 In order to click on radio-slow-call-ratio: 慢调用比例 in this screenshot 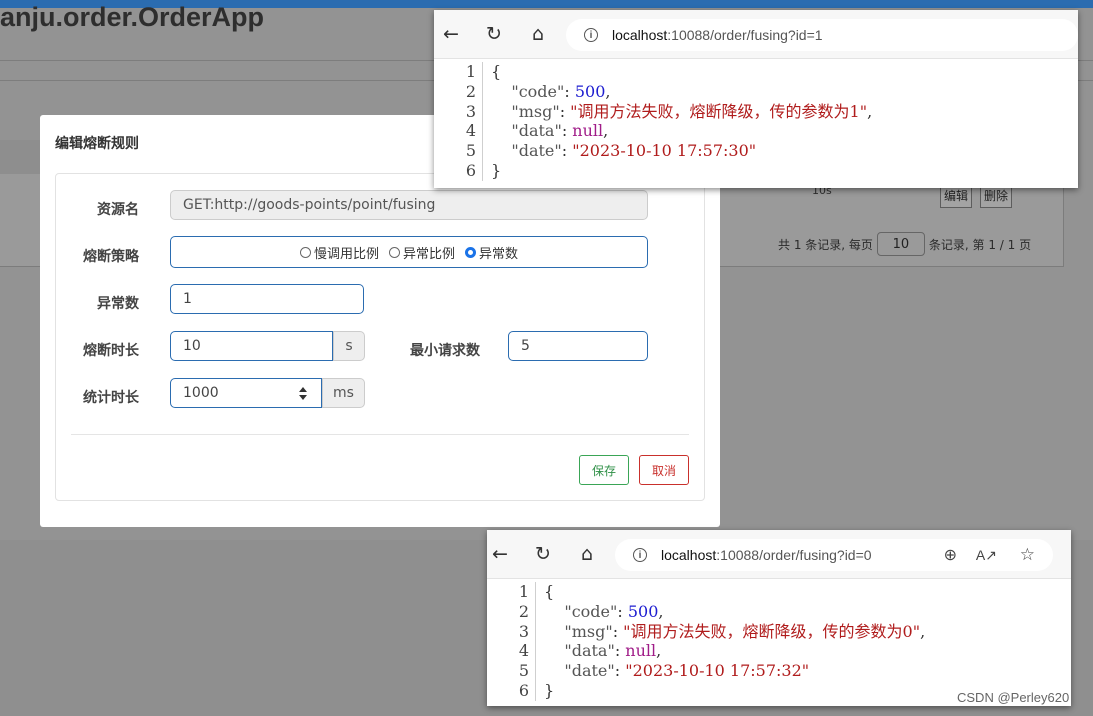, I will do `click(339, 252)`.